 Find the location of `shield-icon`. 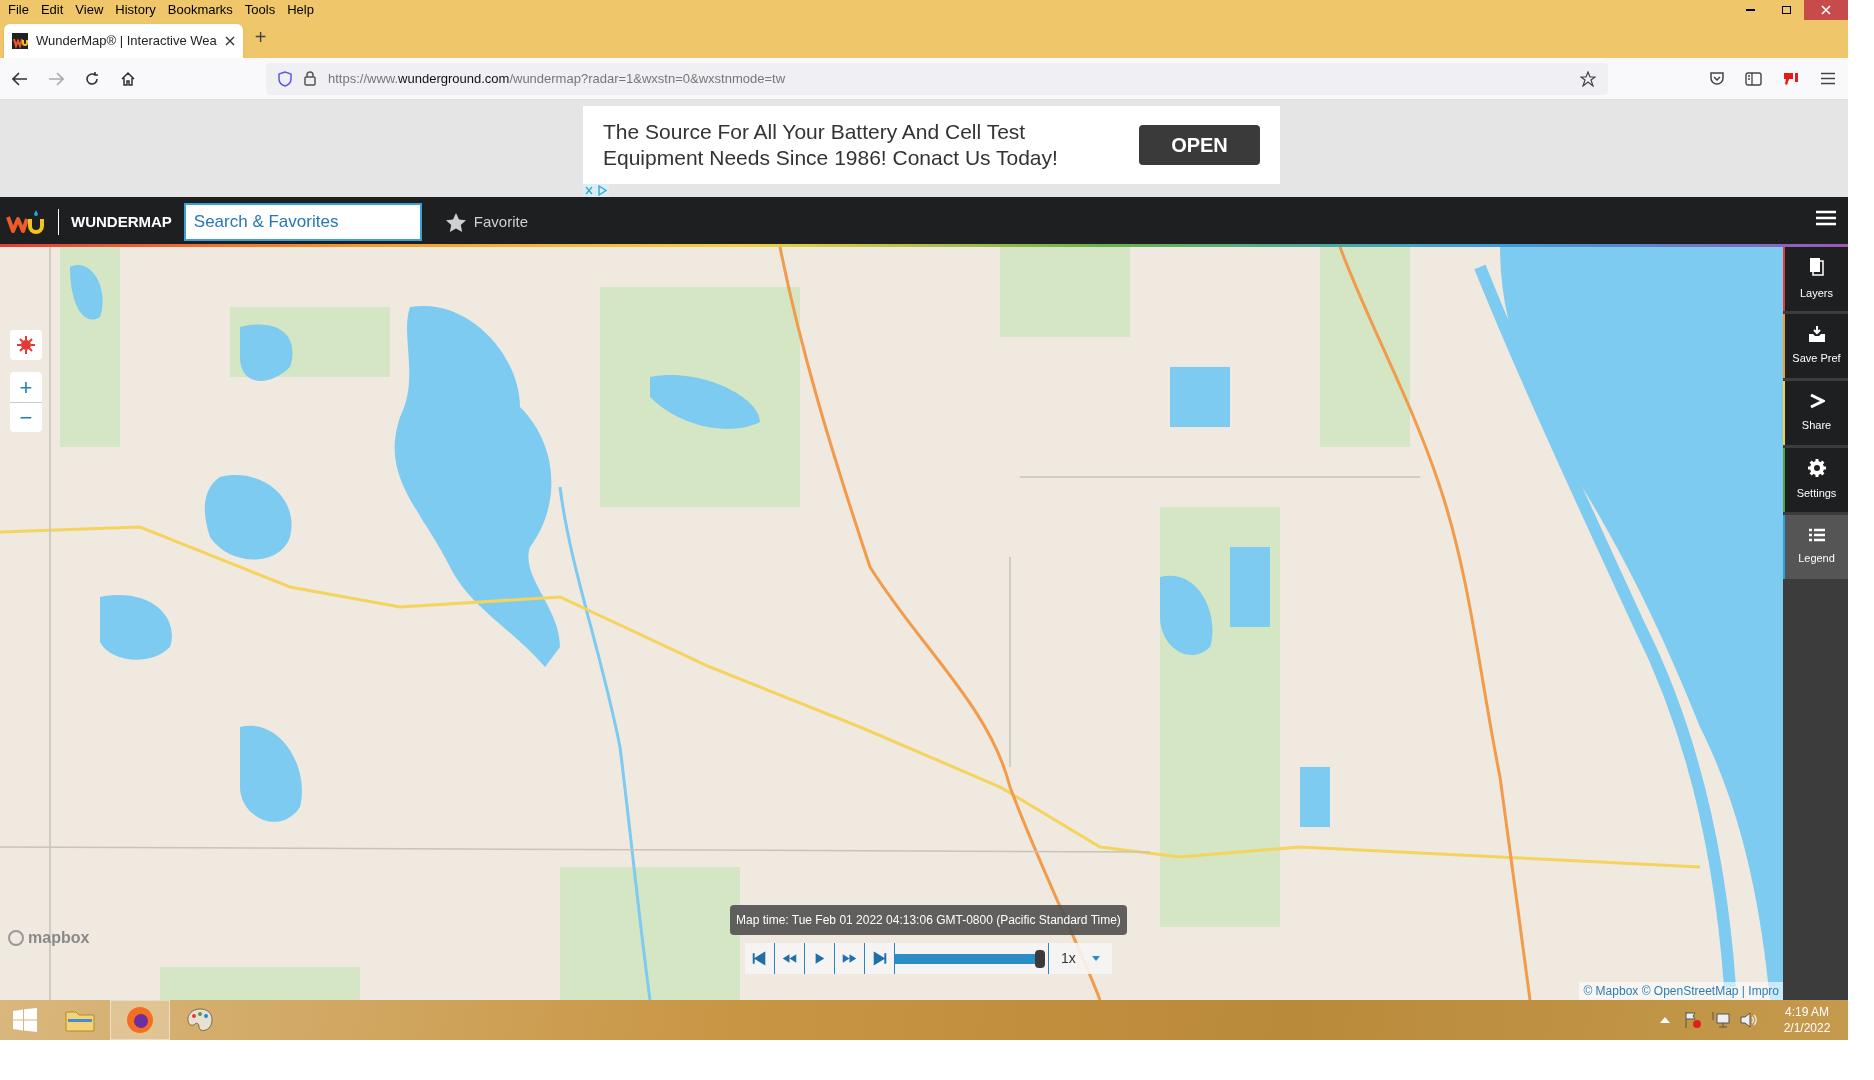

shield-icon is located at coordinates (285, 78).